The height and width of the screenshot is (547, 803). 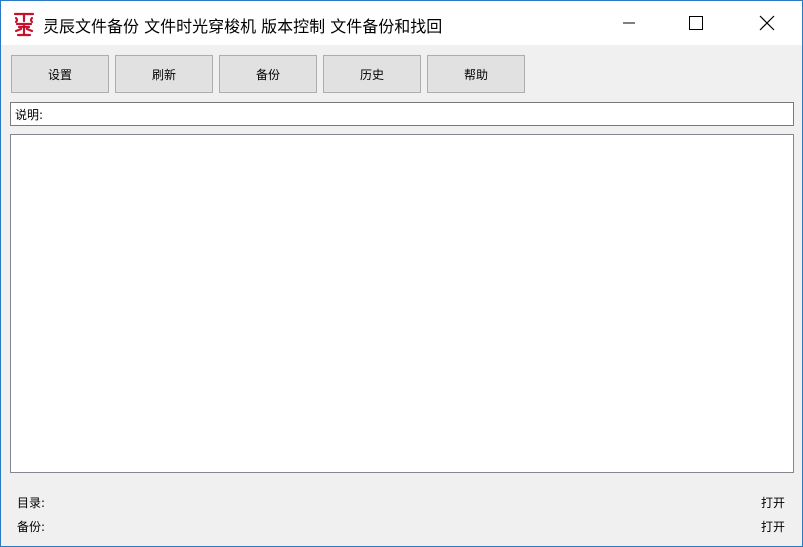 What do you see at coordinates (164, 74) in the screenshot?
I see `refresh-button: 刷新` at bounding box center [164, 74].